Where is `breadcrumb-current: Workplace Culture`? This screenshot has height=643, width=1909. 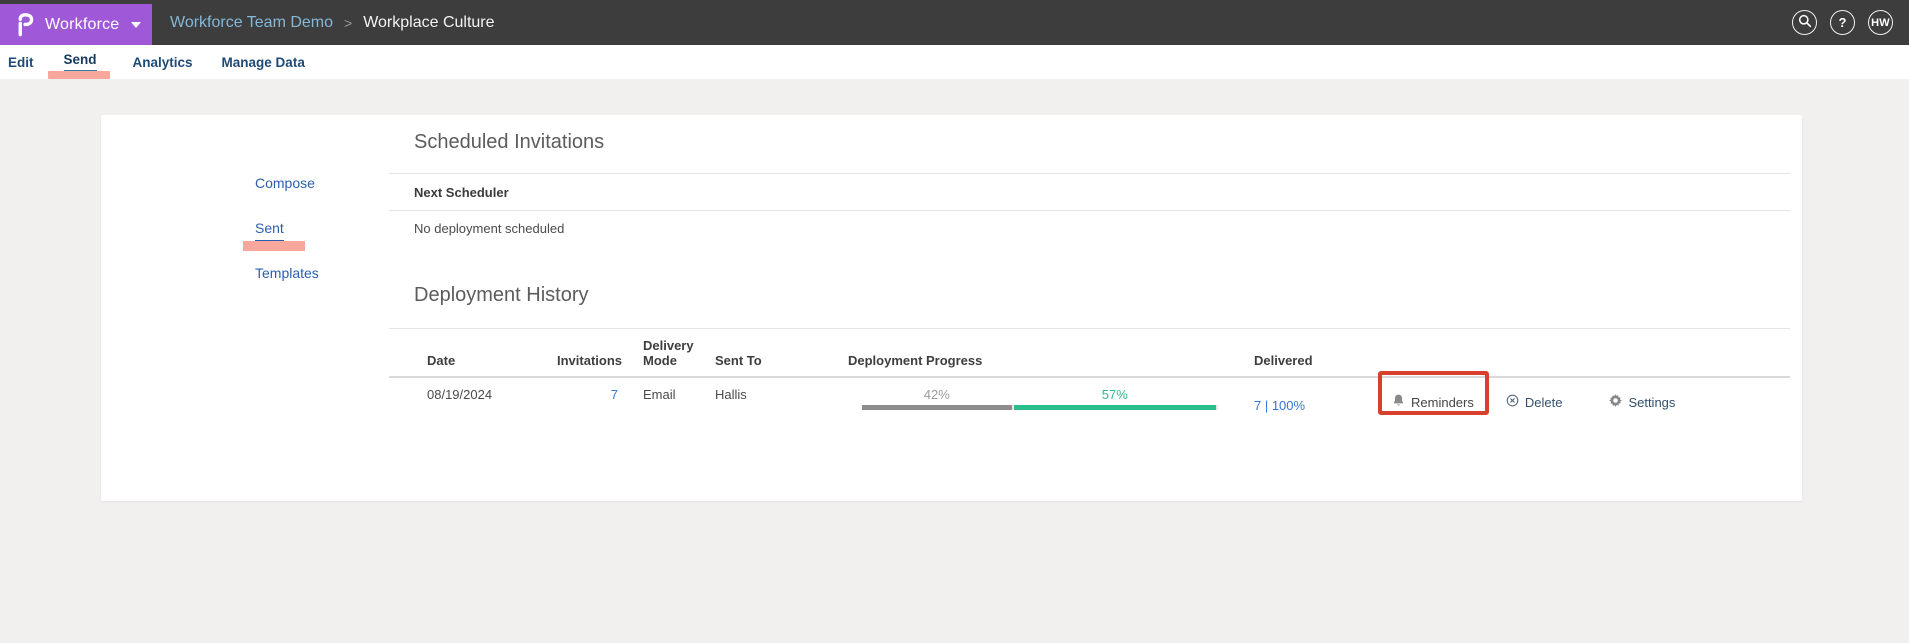
breadcrumb-current: Workplace Culture is located at coordinates (429, 22).